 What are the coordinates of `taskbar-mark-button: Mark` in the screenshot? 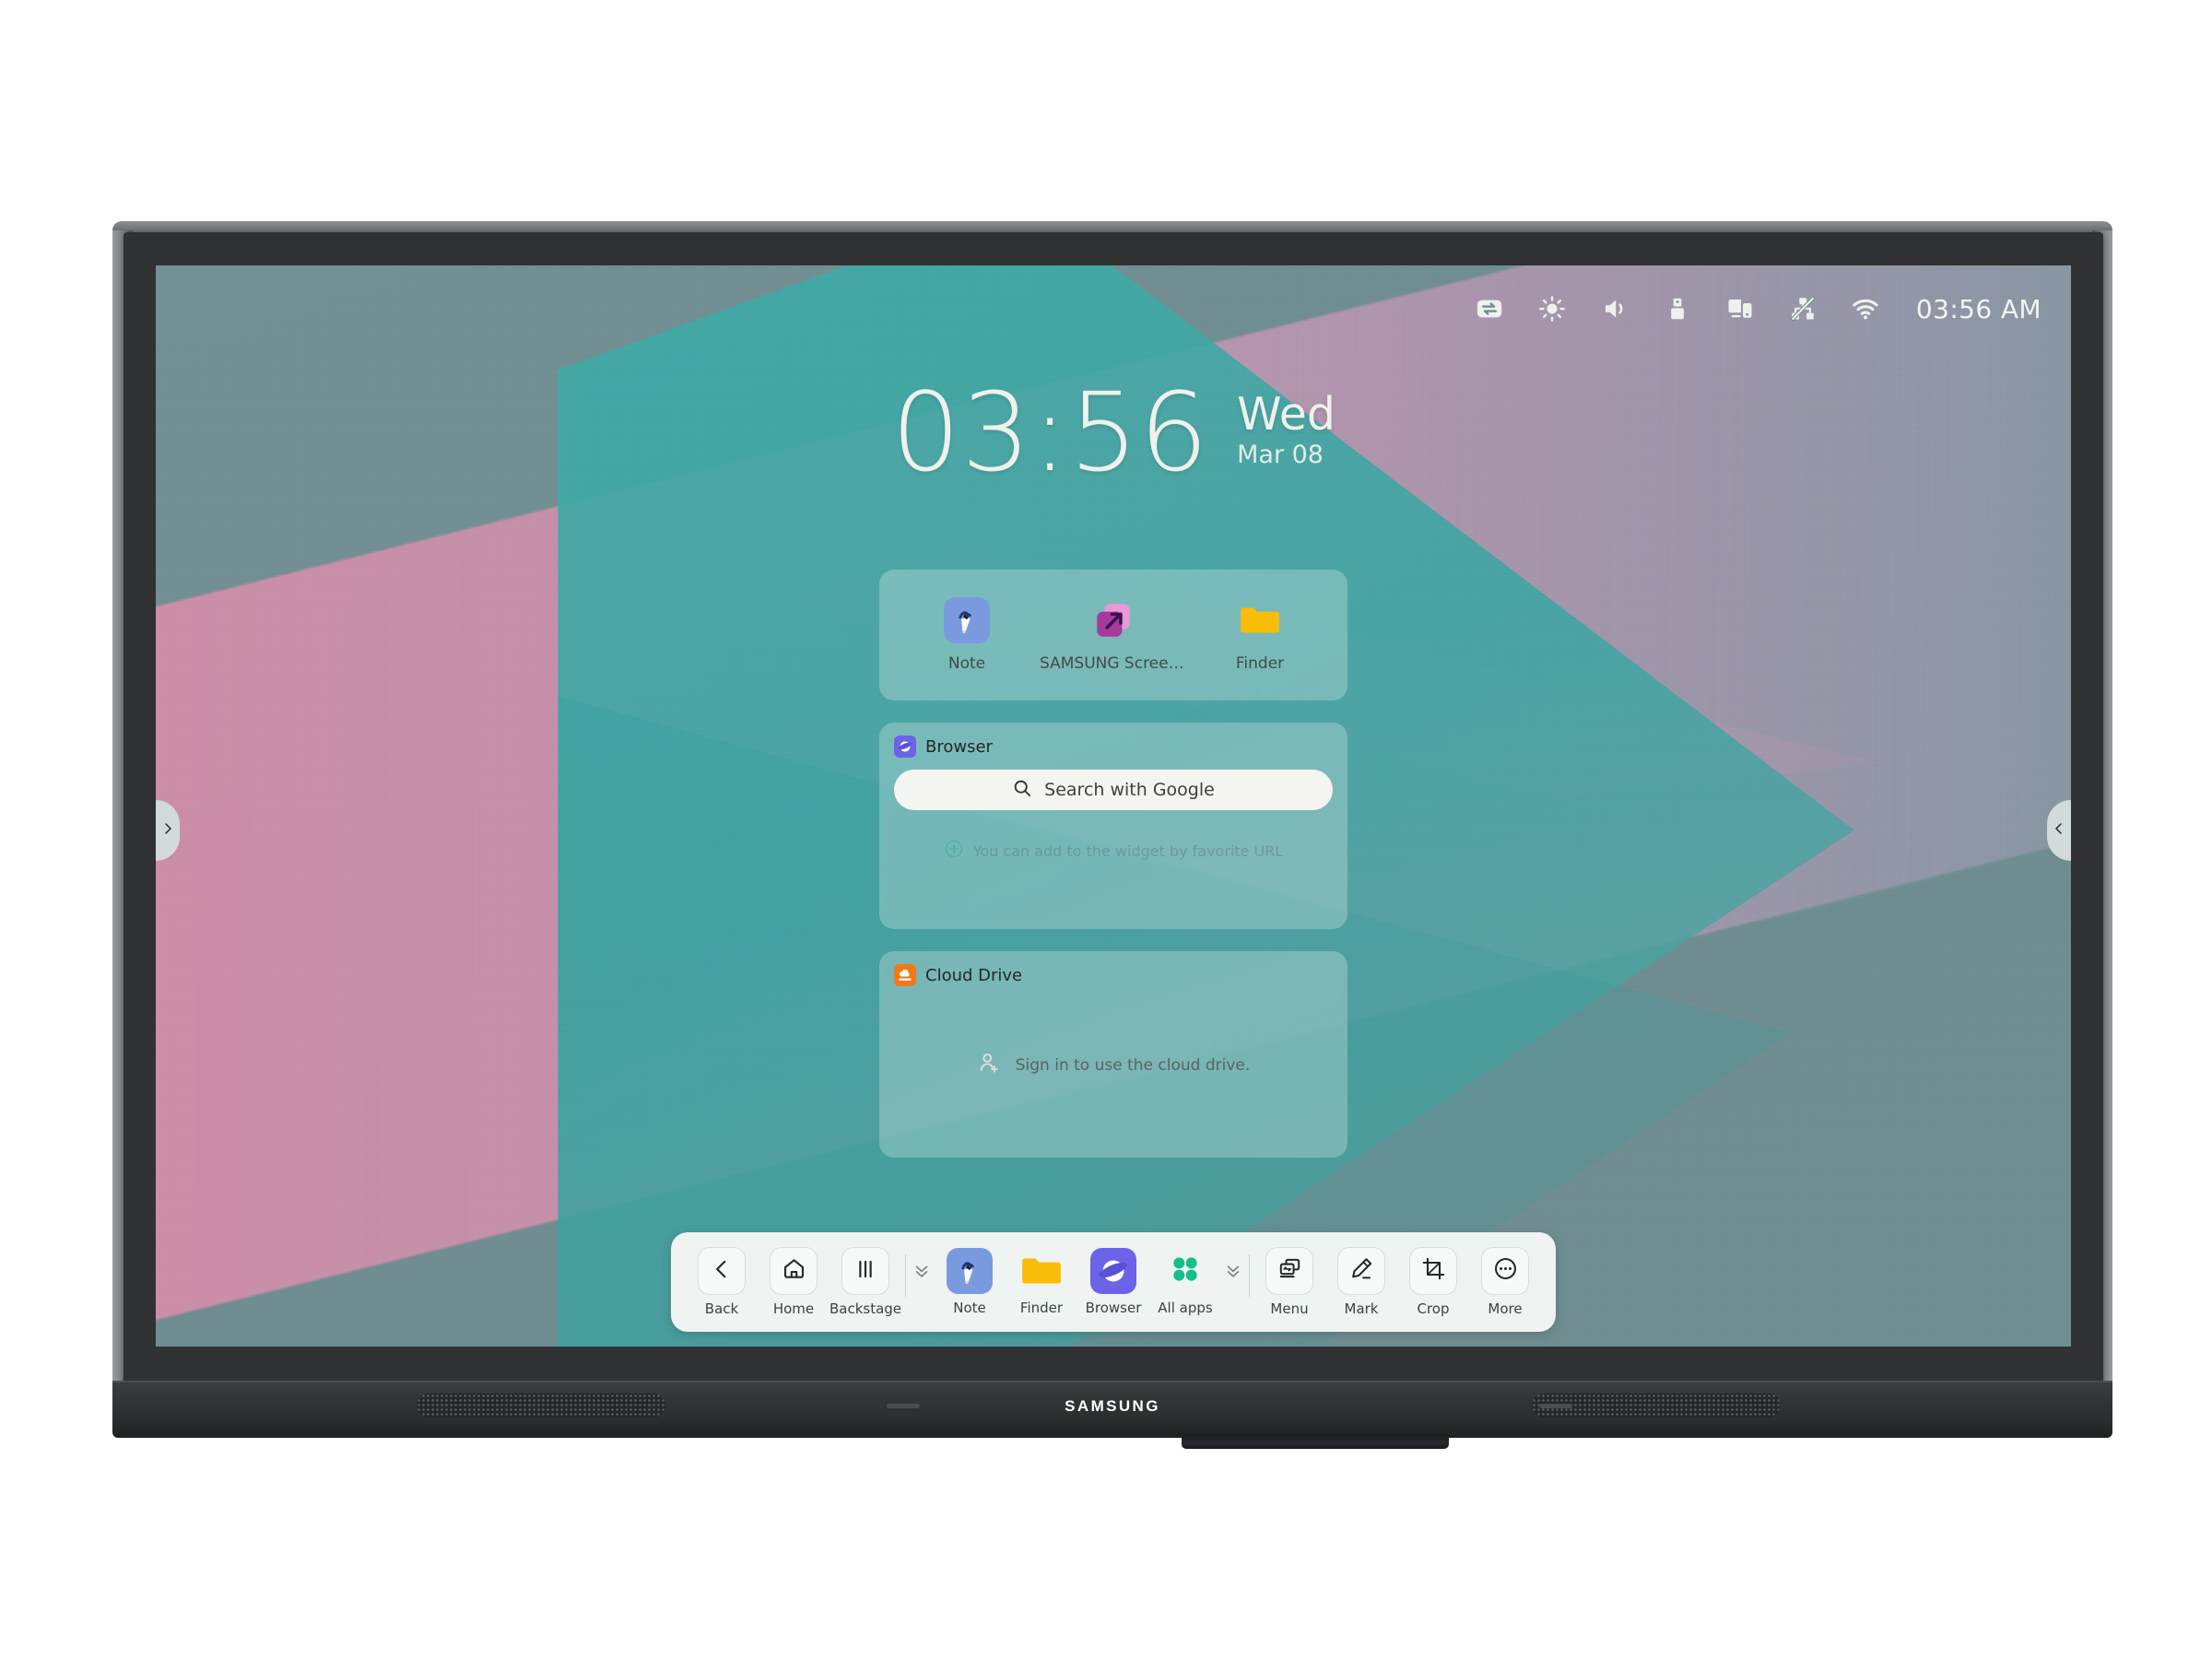 It's located at (1361, 1282).